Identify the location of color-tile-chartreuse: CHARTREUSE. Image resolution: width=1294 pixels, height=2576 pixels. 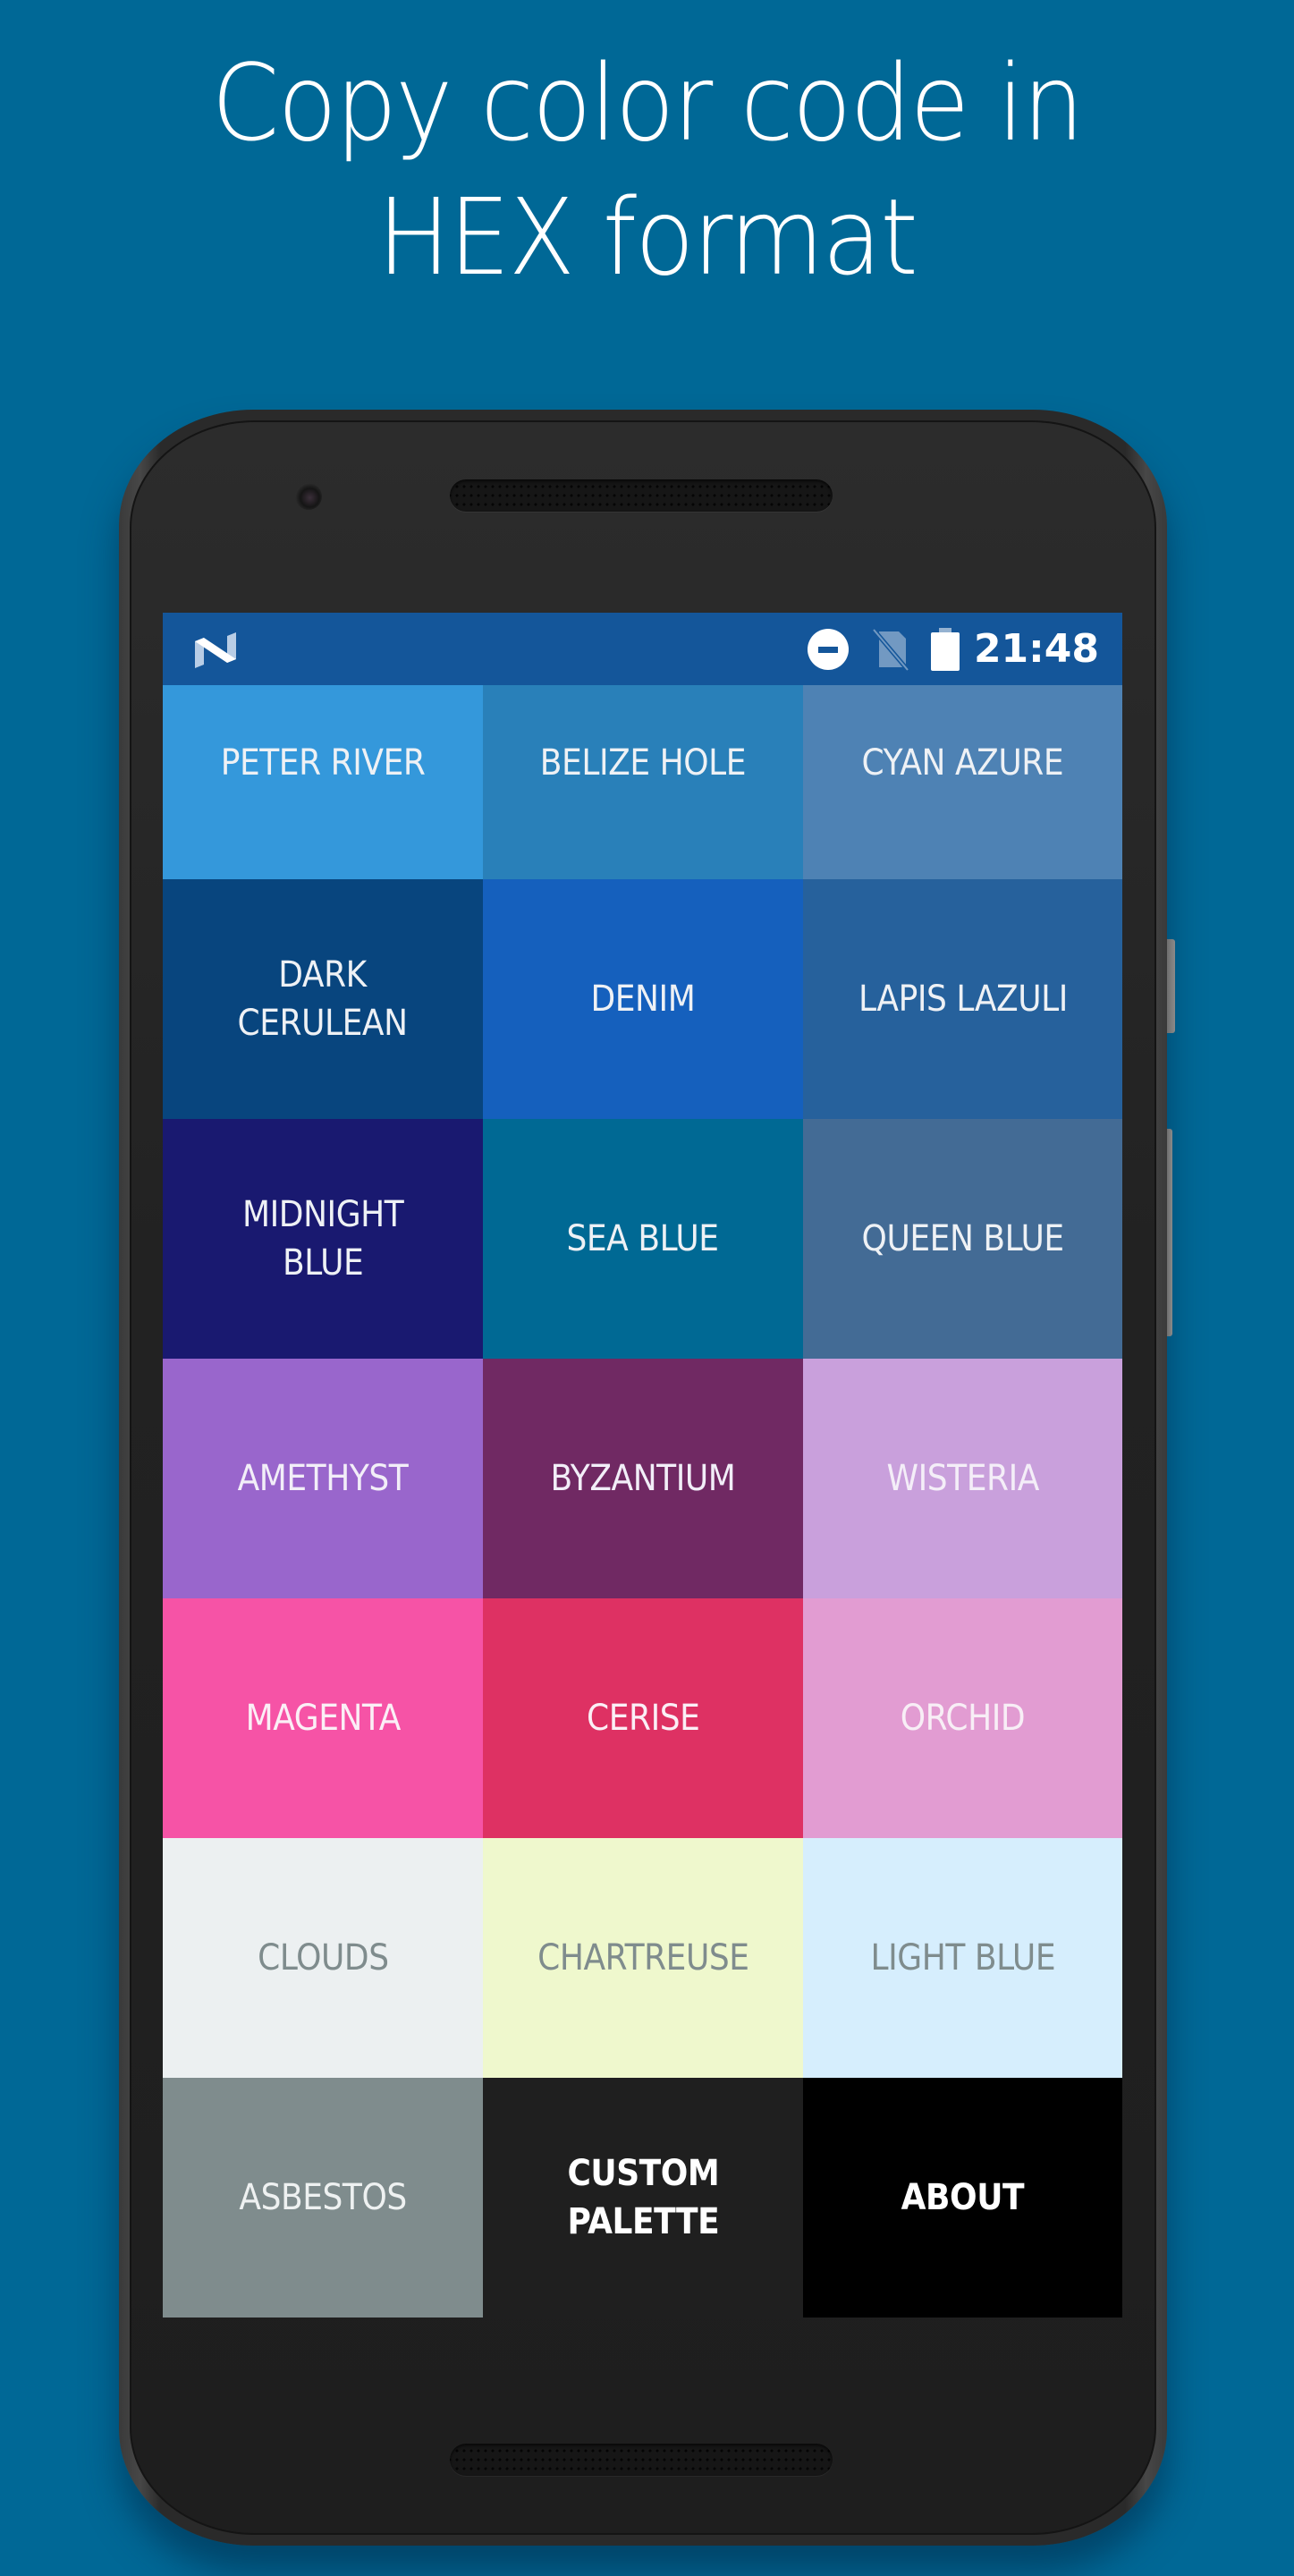
(643, 1958).